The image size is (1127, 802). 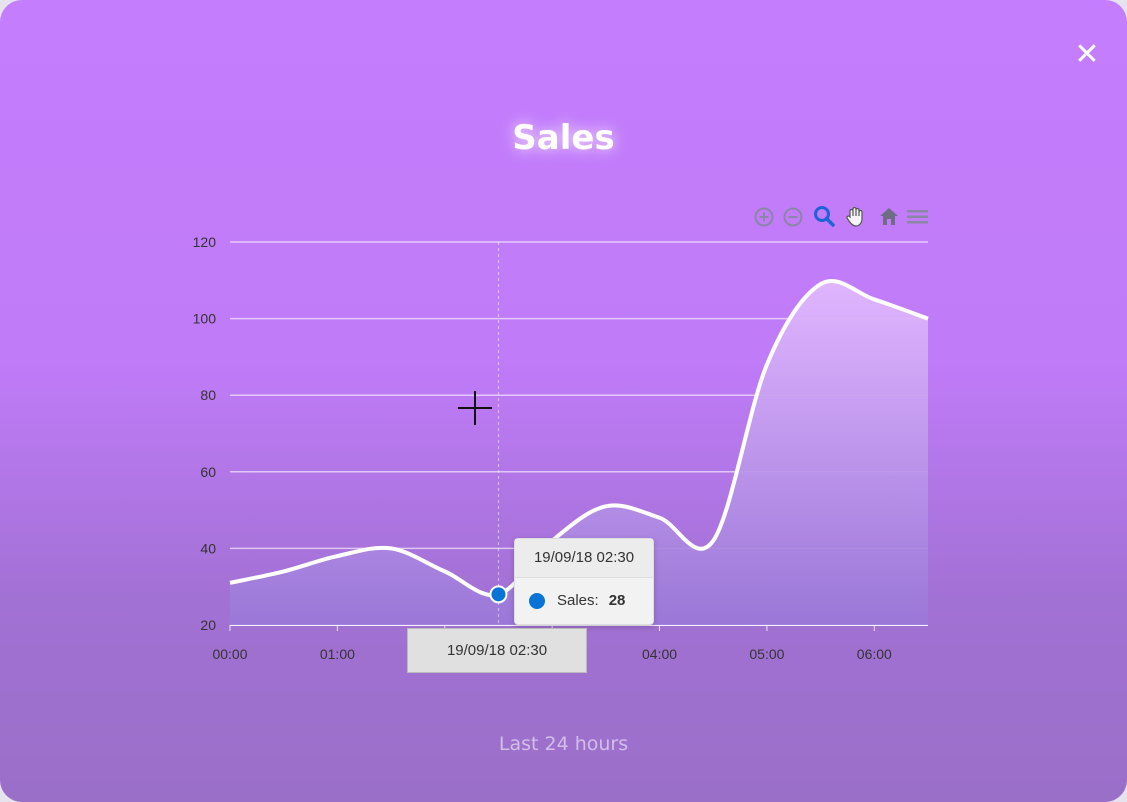 I want to click on tooltip-value: 28, so click(x=617, y=600).